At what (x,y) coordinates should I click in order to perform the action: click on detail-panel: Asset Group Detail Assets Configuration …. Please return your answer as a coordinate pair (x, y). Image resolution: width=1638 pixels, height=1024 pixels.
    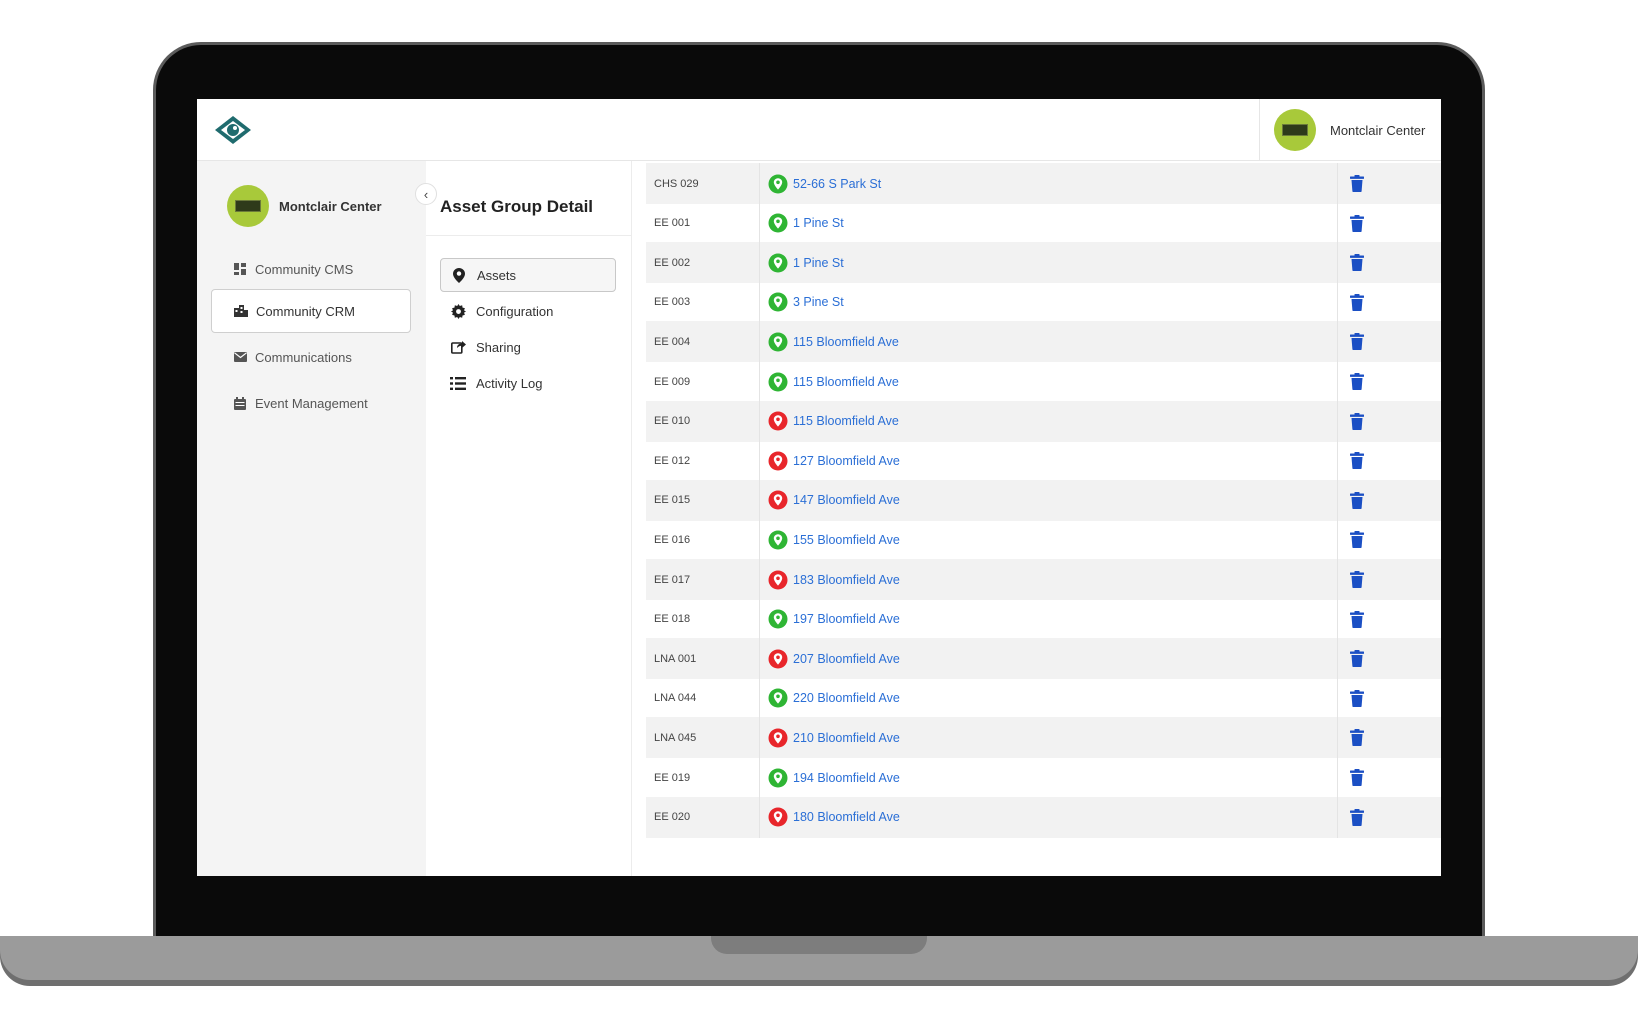
    Looking at the image, I should click on (529, 518).